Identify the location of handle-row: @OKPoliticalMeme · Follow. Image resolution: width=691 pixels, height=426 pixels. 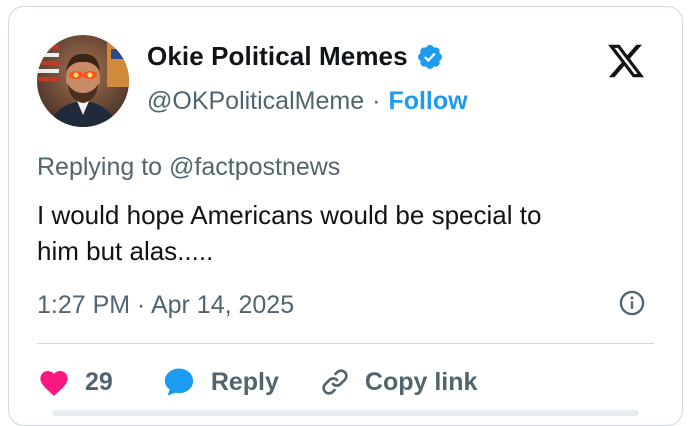
(307, 101).